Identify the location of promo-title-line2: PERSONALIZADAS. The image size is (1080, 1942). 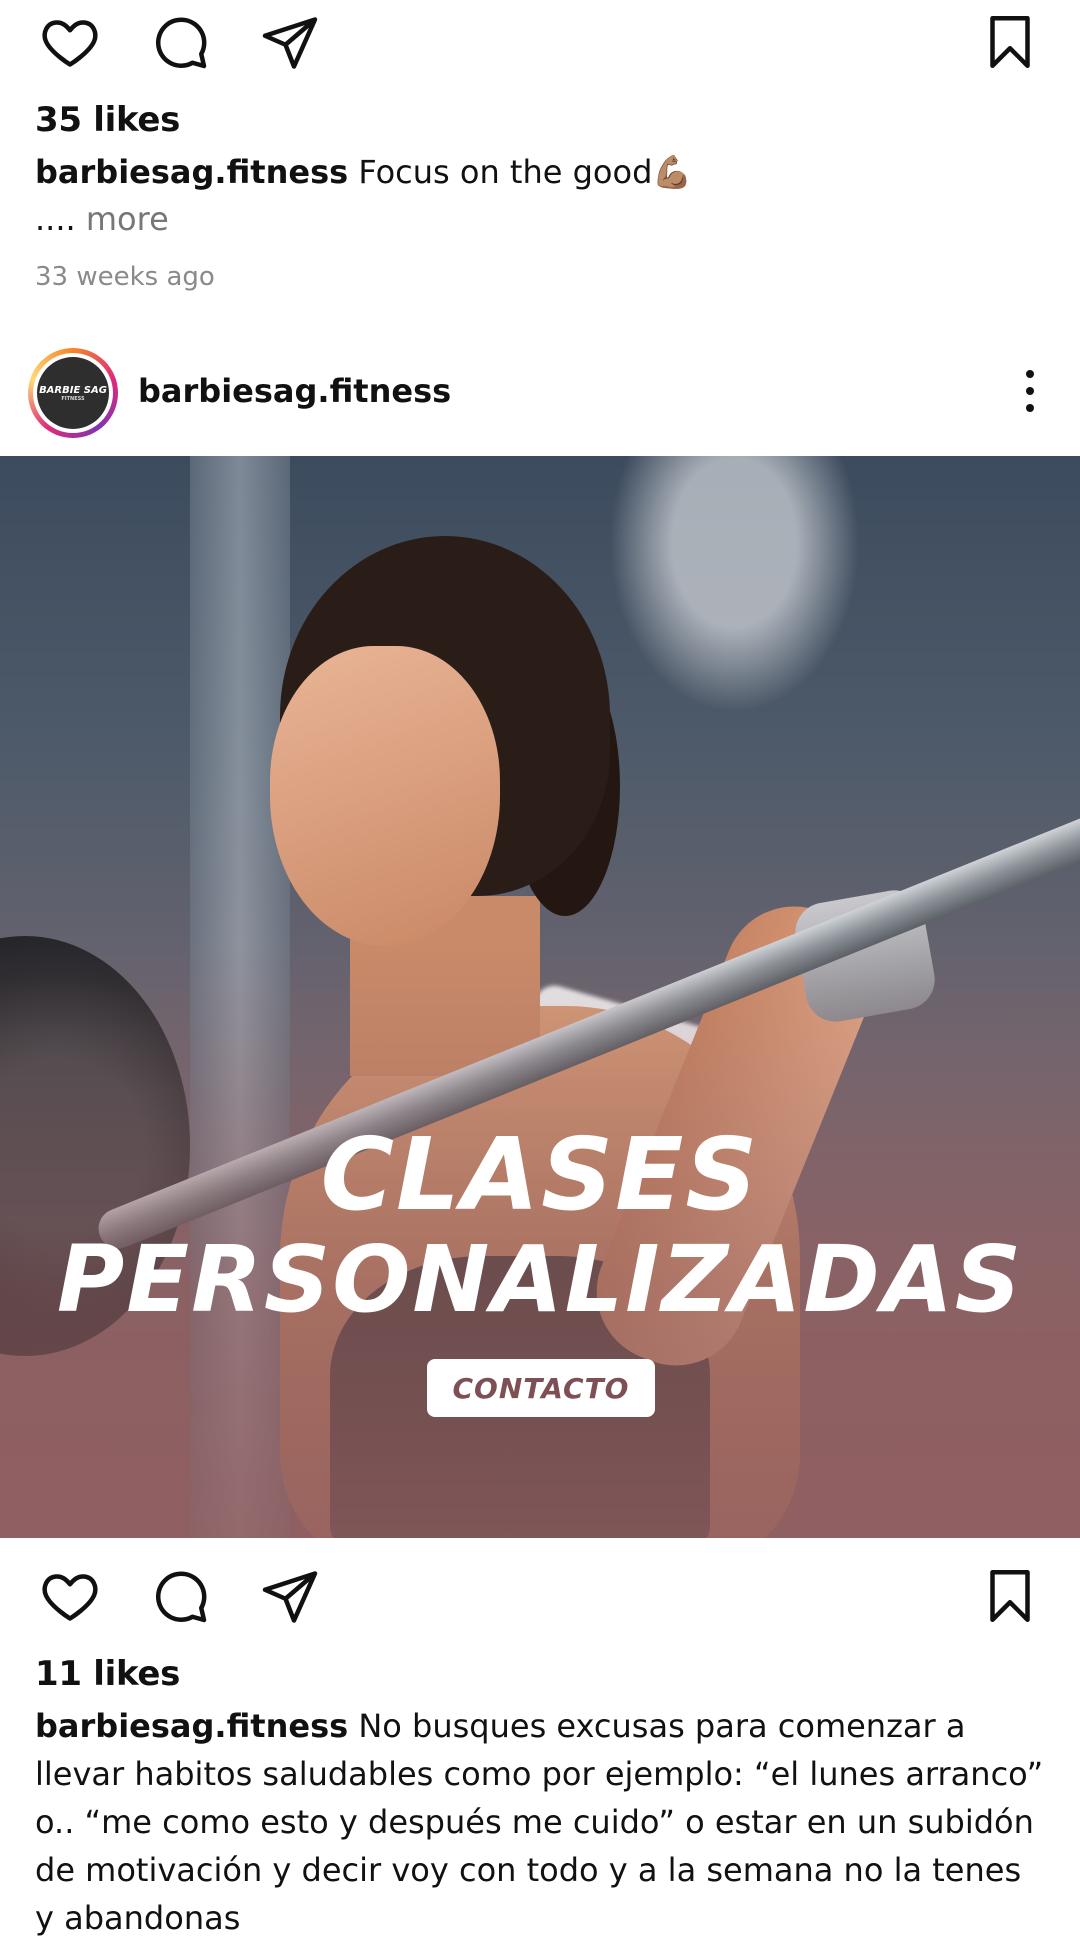
(540, 1279).